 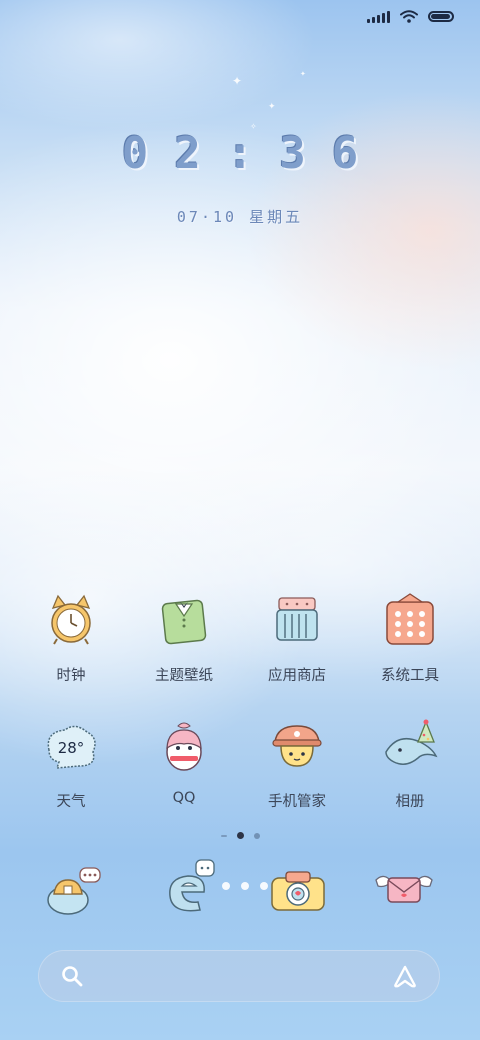 What do you see at coordinates (71, 619) in the screenshot?
I see `alarm-clock-icon` at bounding box center [71, 619].